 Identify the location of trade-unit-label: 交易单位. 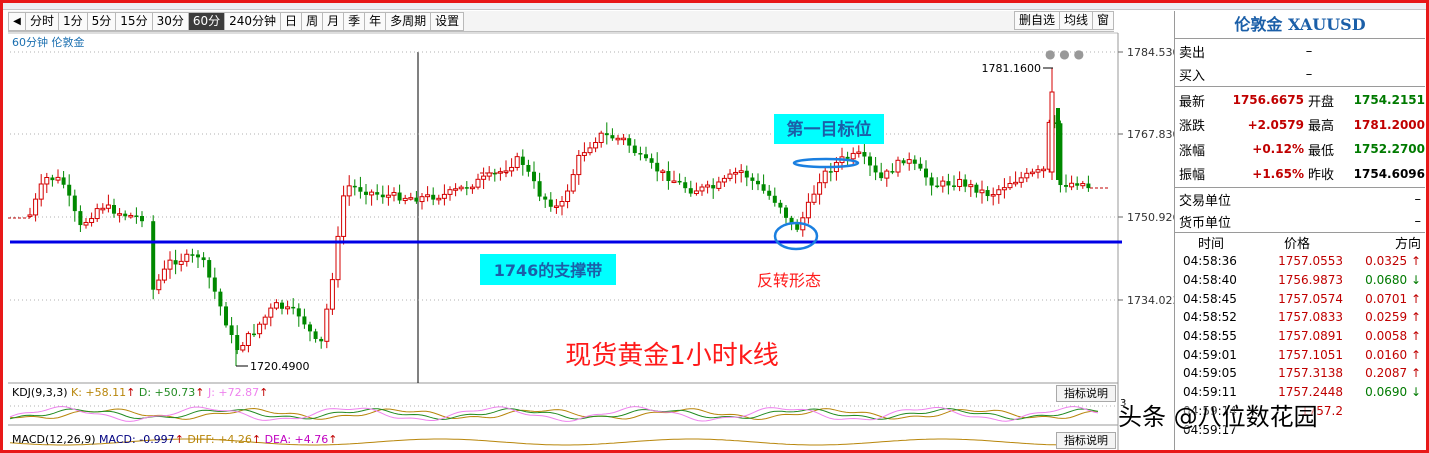
(1205, 201).